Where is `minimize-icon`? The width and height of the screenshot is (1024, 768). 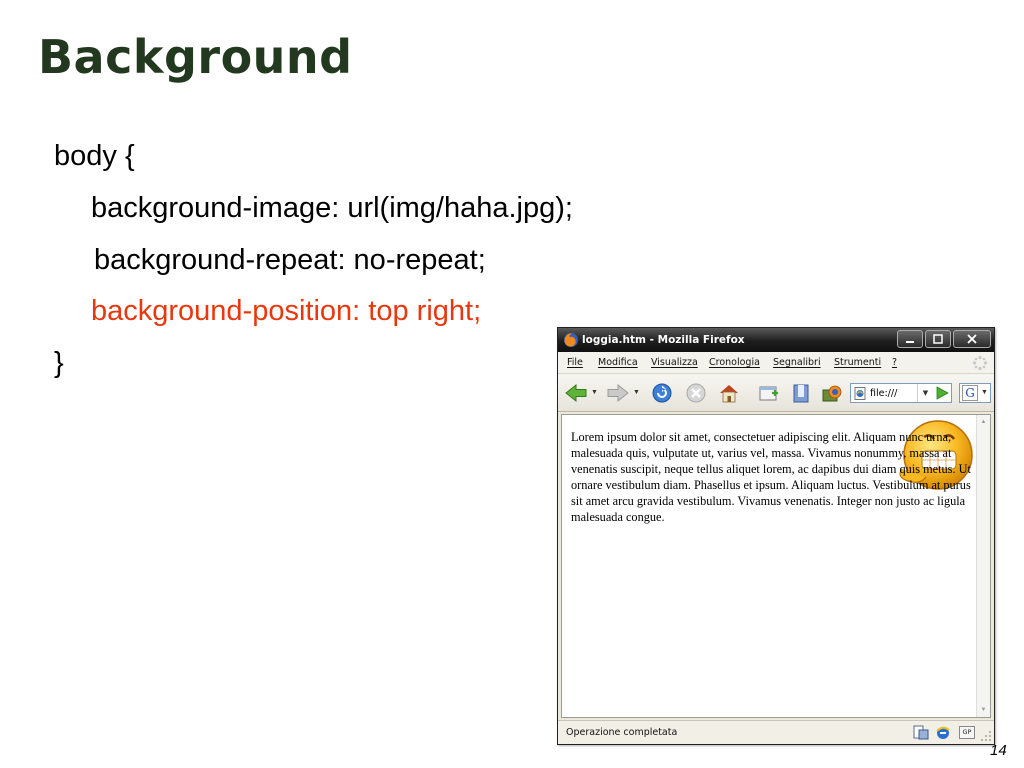 minimize-icon is located at coordinates (910, 342).